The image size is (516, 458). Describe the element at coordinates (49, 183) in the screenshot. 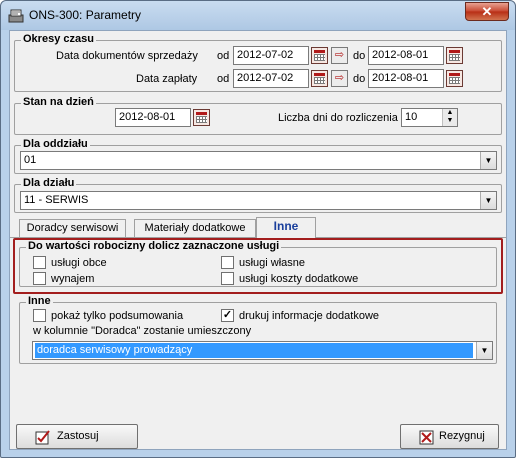

I see `department-group-title: Dla działu` at that location.